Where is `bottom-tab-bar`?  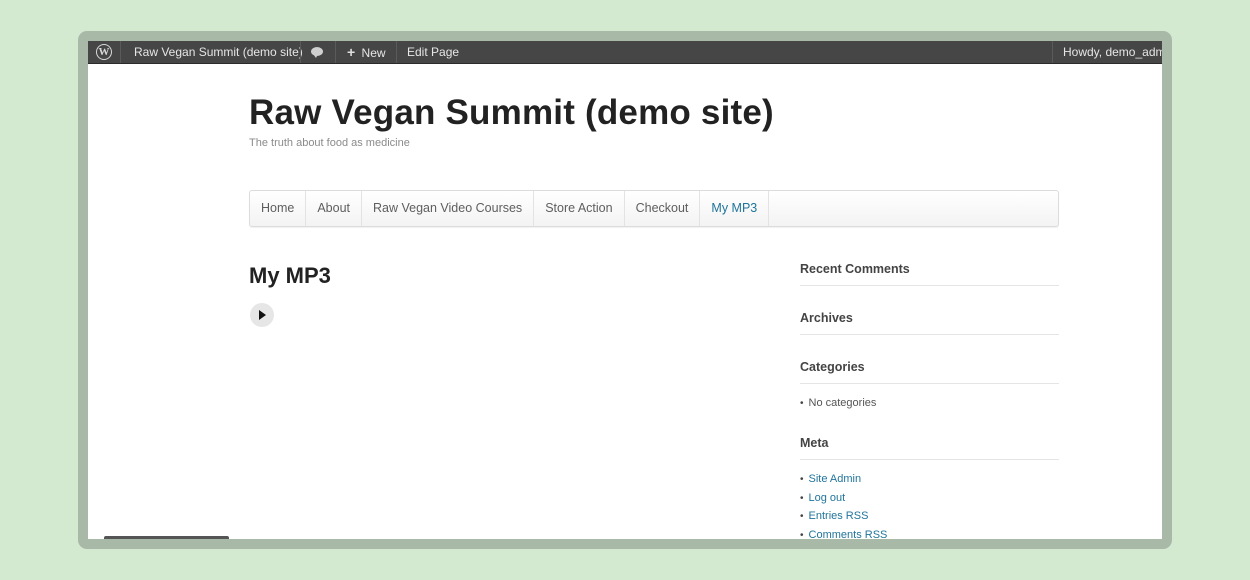
bottom-tab-bar is located at coordinates (166, 537).